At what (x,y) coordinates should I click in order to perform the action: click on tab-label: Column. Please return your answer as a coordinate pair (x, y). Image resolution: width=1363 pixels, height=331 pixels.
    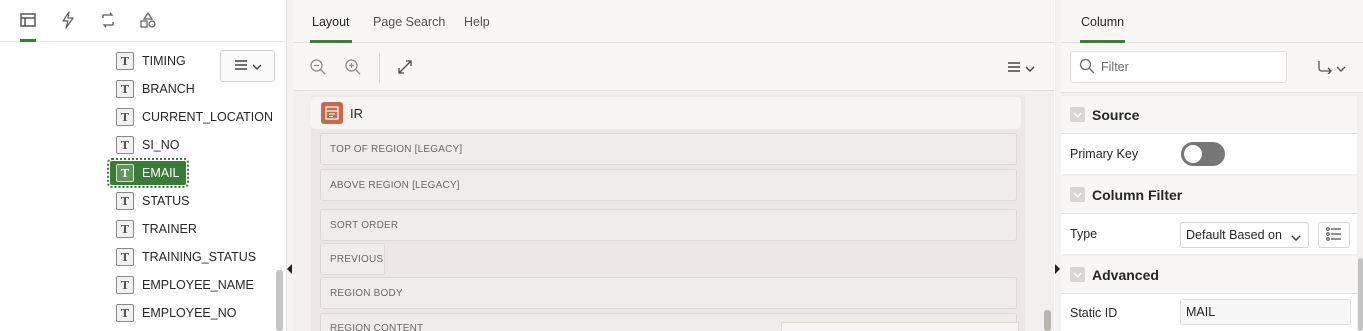
    Looking at the image, I should click on (1103, 21).